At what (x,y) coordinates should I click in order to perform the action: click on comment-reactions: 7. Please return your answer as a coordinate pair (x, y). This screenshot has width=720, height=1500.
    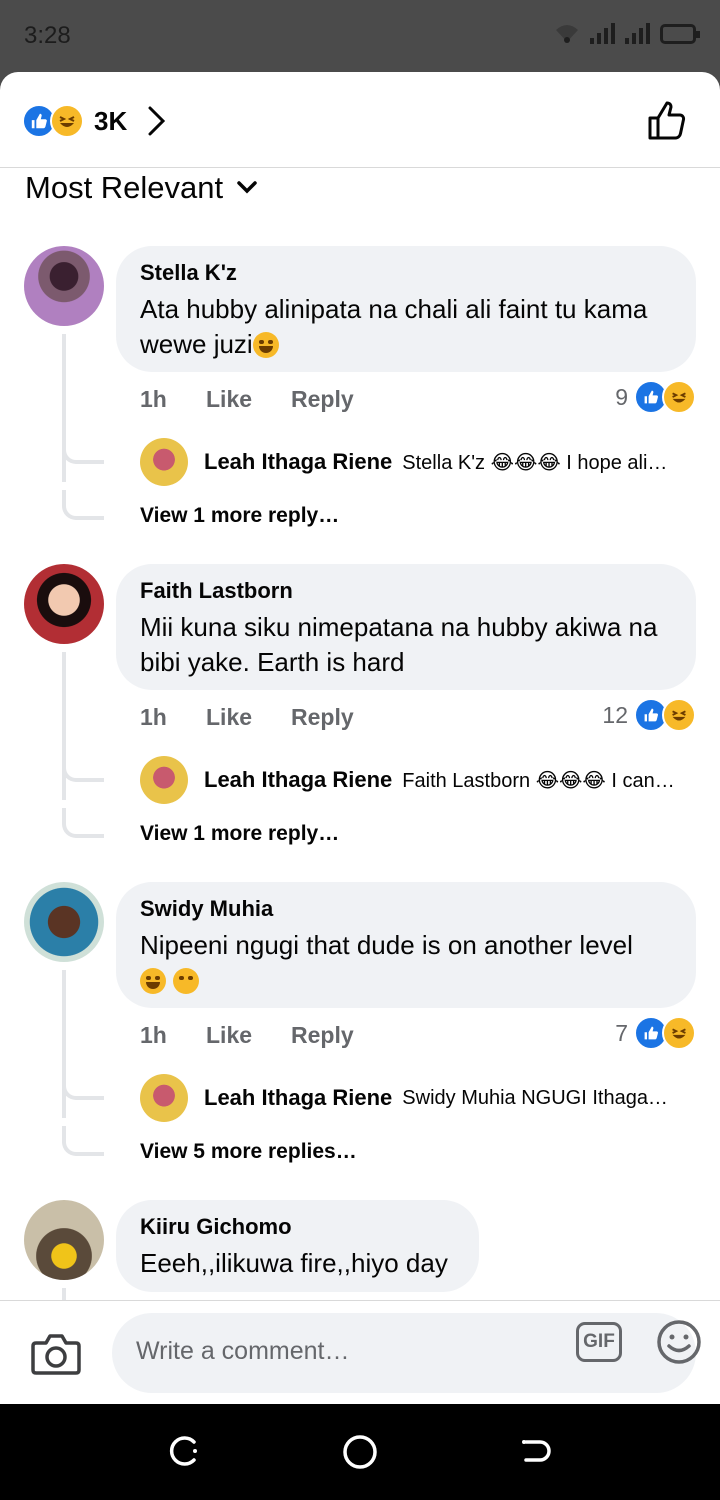
    Looking at the image, I should click on (655, 1033).